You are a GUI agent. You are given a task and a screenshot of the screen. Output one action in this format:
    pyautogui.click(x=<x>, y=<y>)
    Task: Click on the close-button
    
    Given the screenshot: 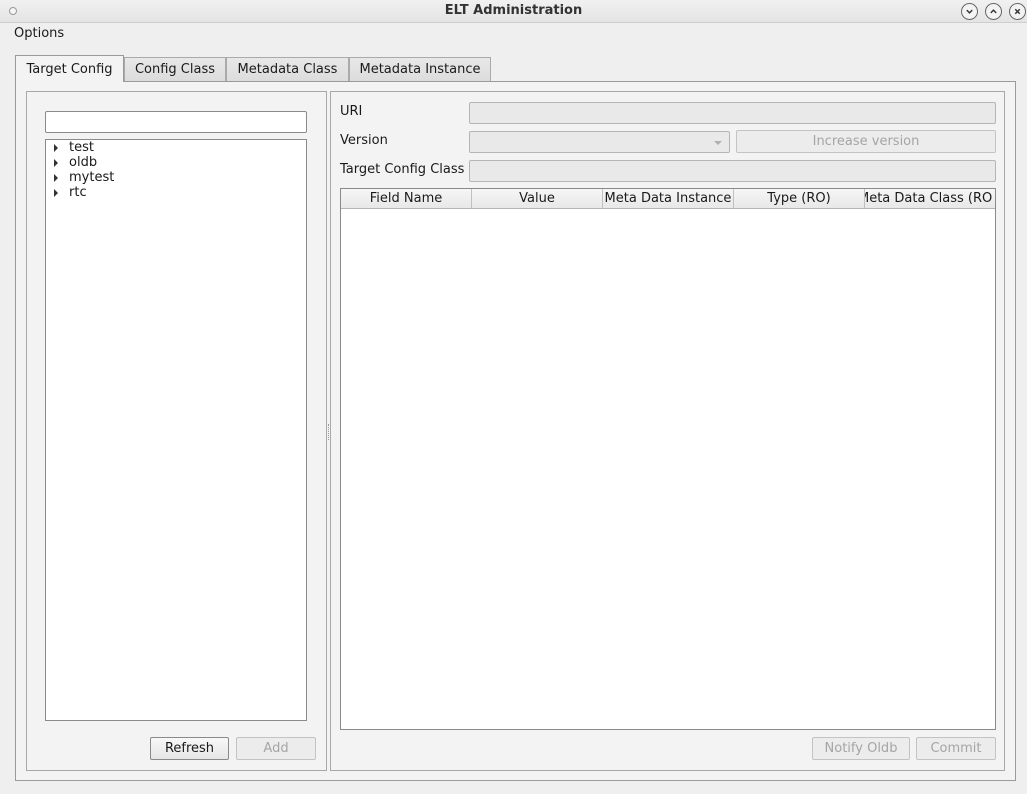 What is the action you would take?
    pyautogui.click(x=1017, y=11)
    